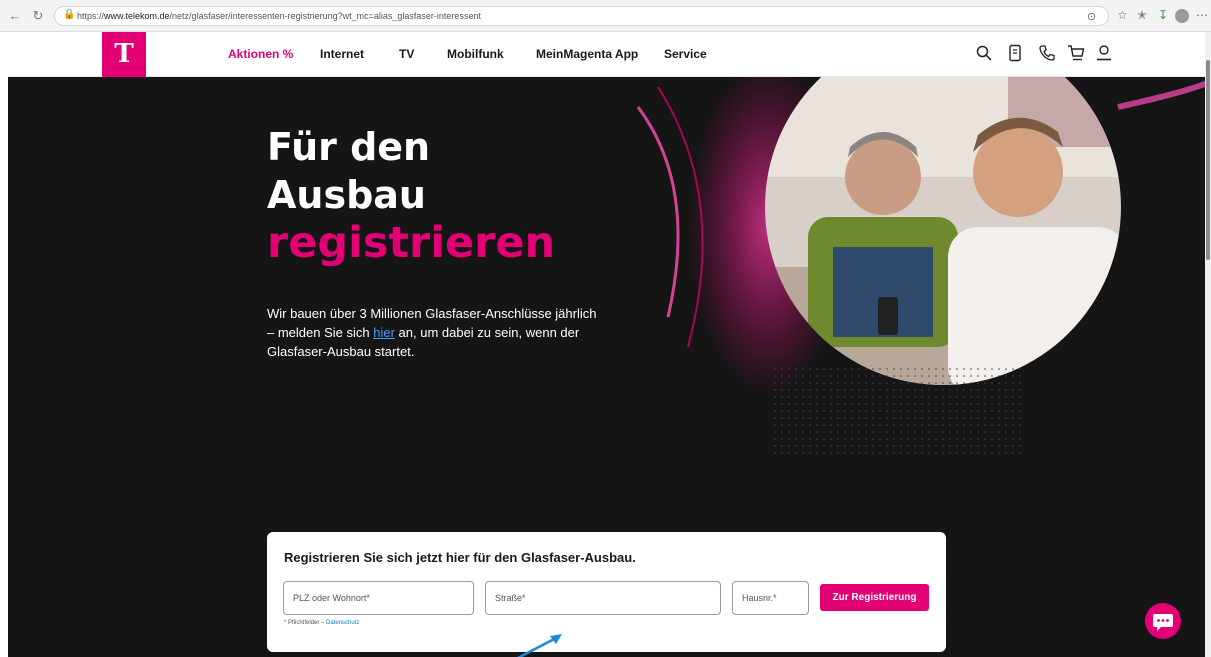 The height and width of the screenshot is (657, 1211). Describe the element at coordinates (1076, 53) in the screenshot. I see `cart-icon` at that location.